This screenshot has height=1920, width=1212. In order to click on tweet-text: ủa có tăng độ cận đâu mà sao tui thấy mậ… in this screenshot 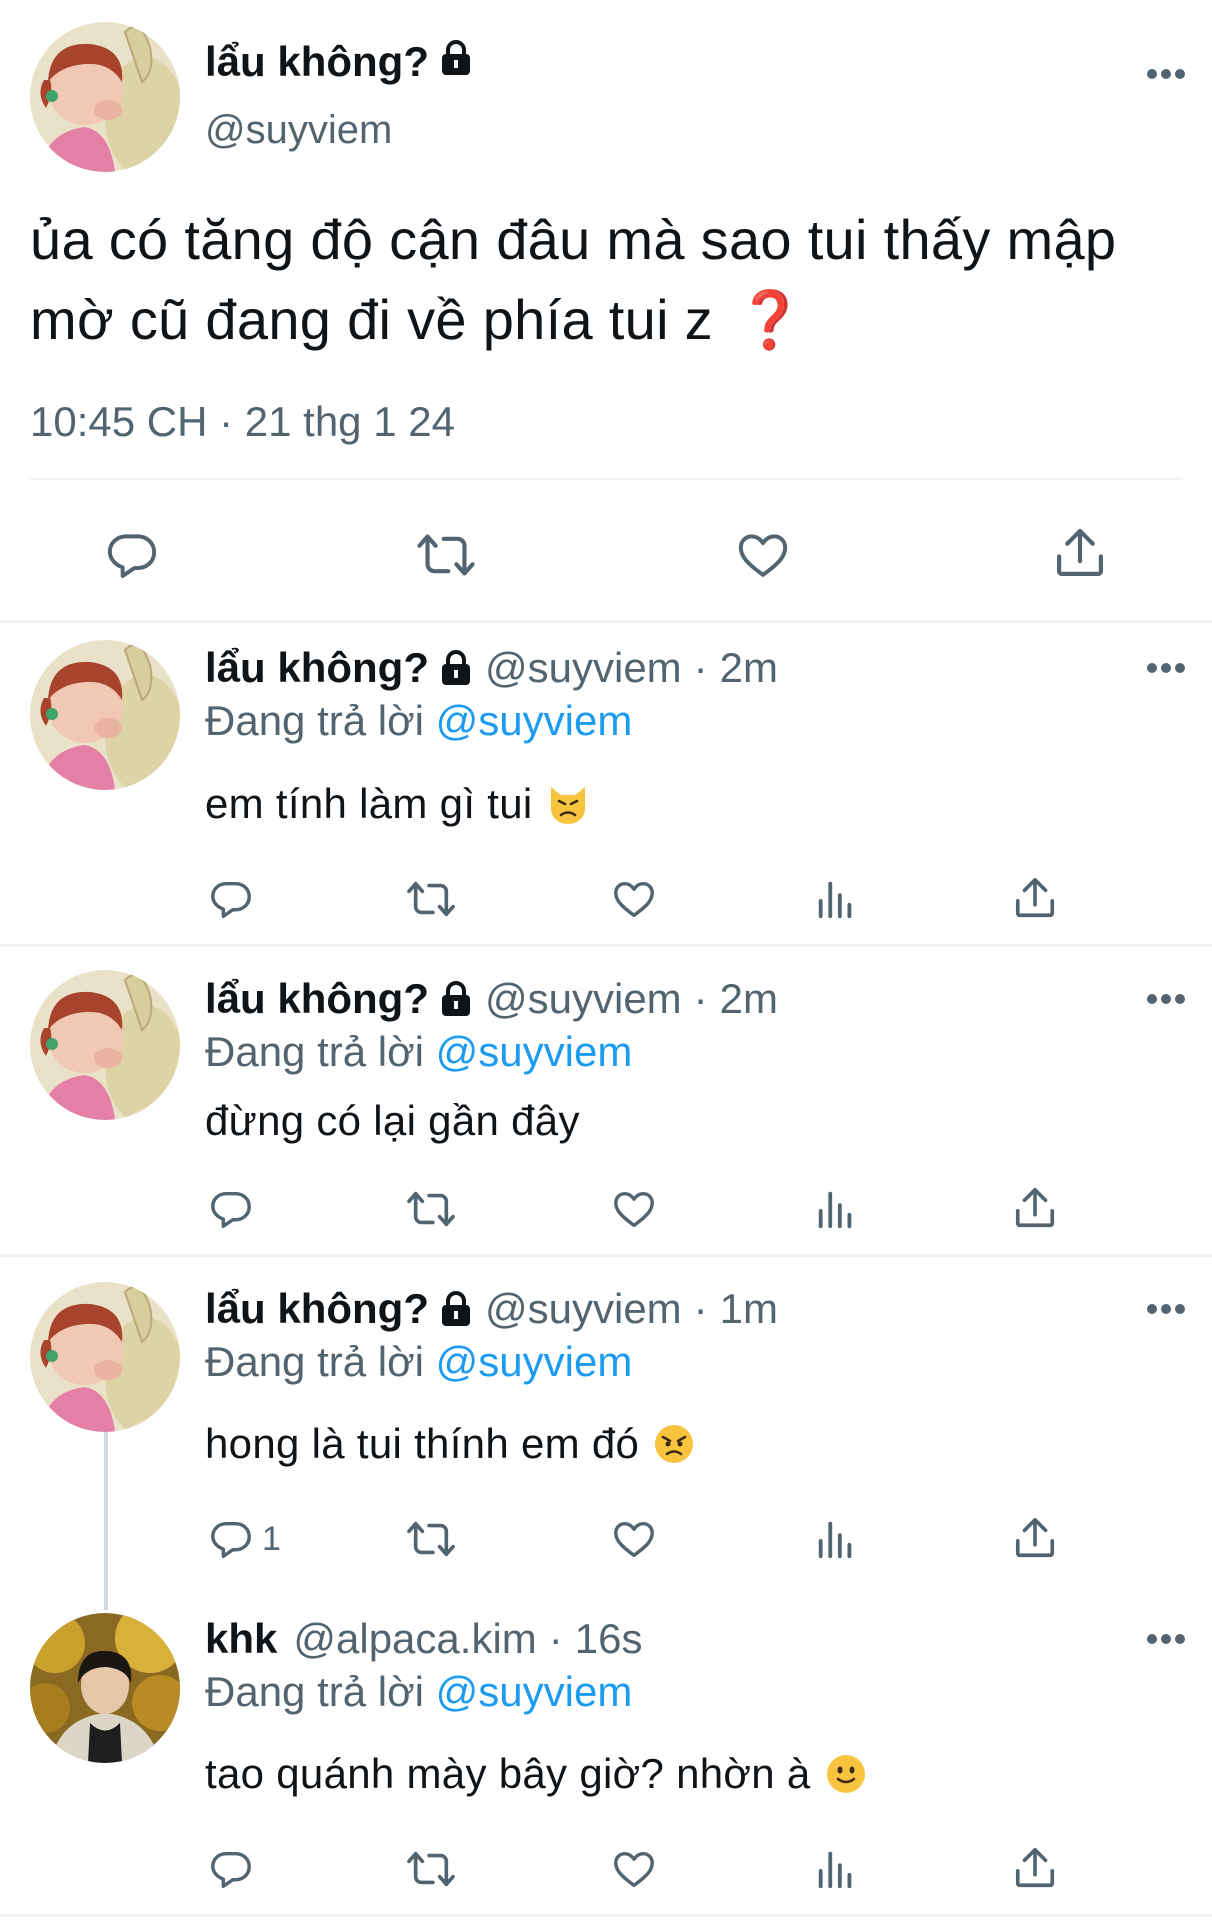, I will do `click(615, 280)`.